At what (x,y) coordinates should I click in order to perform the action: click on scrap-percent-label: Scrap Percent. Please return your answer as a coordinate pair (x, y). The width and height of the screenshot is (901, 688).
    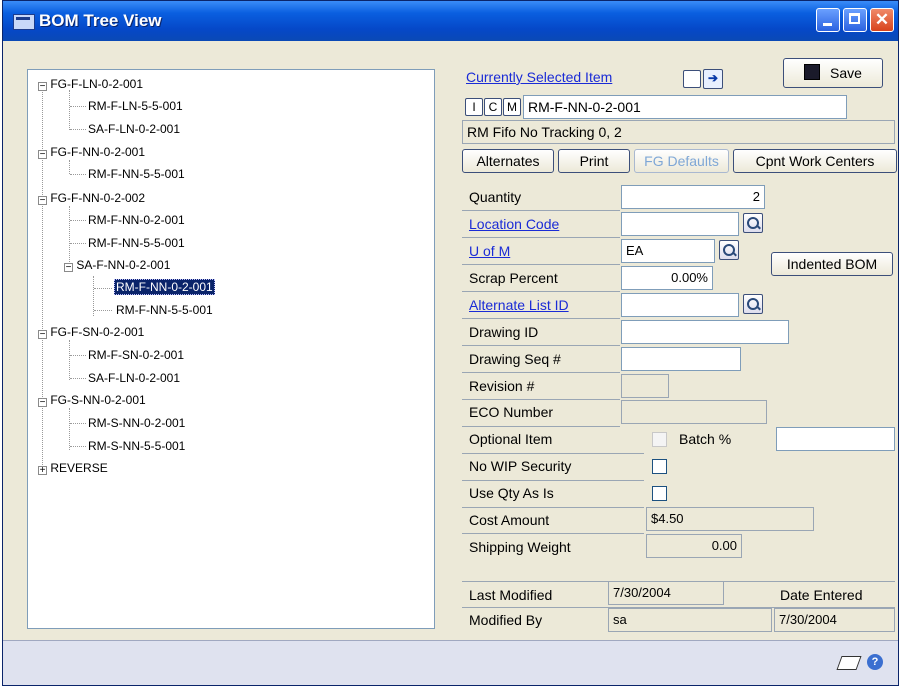
    Looking at the image, I should click on (513, 278).